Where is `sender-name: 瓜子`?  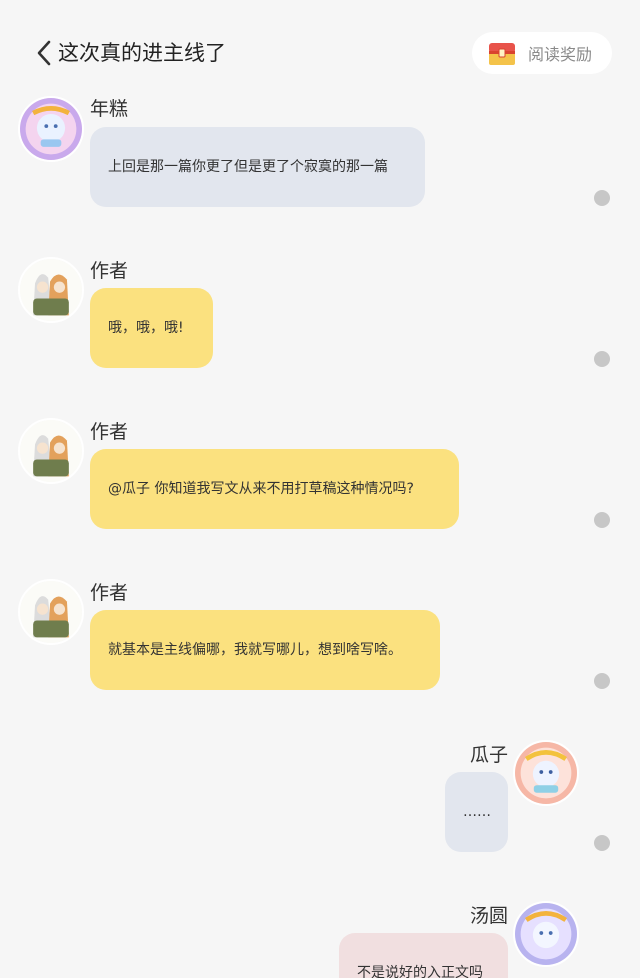
sender-name: 瓜子 is located at coordinates (488, 755).